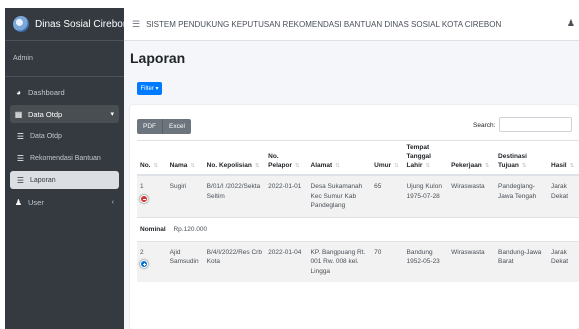 This screenshot has width=579, height=329. What do you see at coordinates (112, 202) in the screenshot?
I see `chevron-left-icon: ‹` at bounding box center [112, 202].